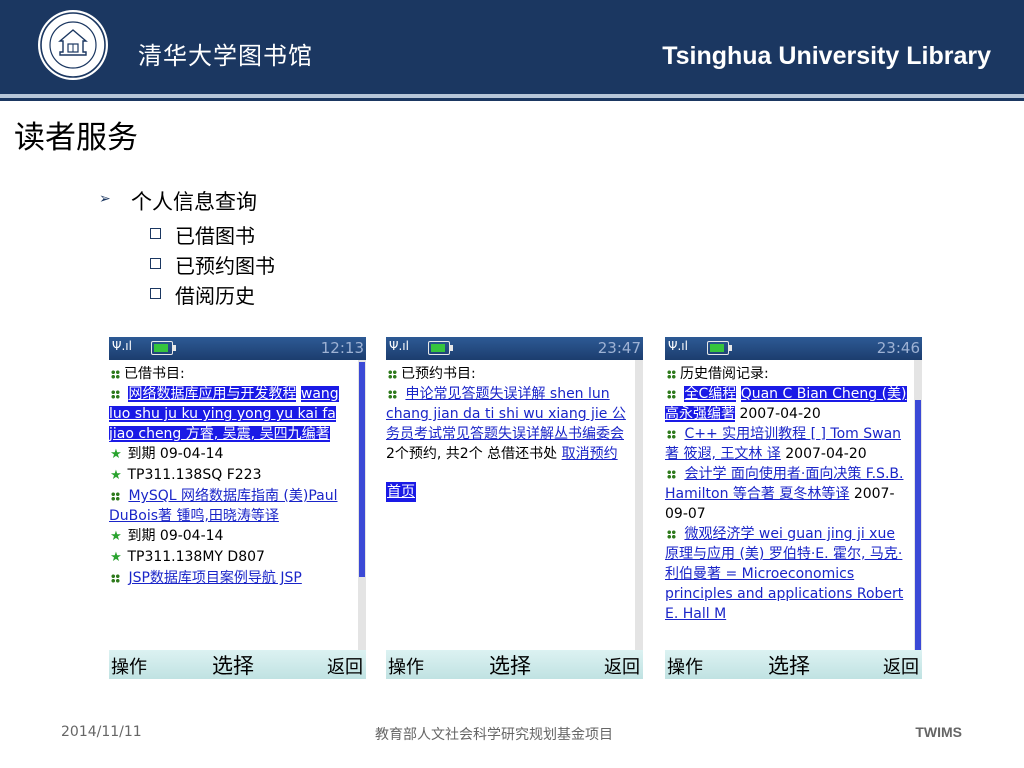 This screenshot has height=768, width=1024. Describe the element at coordinates (215, 236) in the screenshot. I see `subitem-label: 已借图书` at that location.